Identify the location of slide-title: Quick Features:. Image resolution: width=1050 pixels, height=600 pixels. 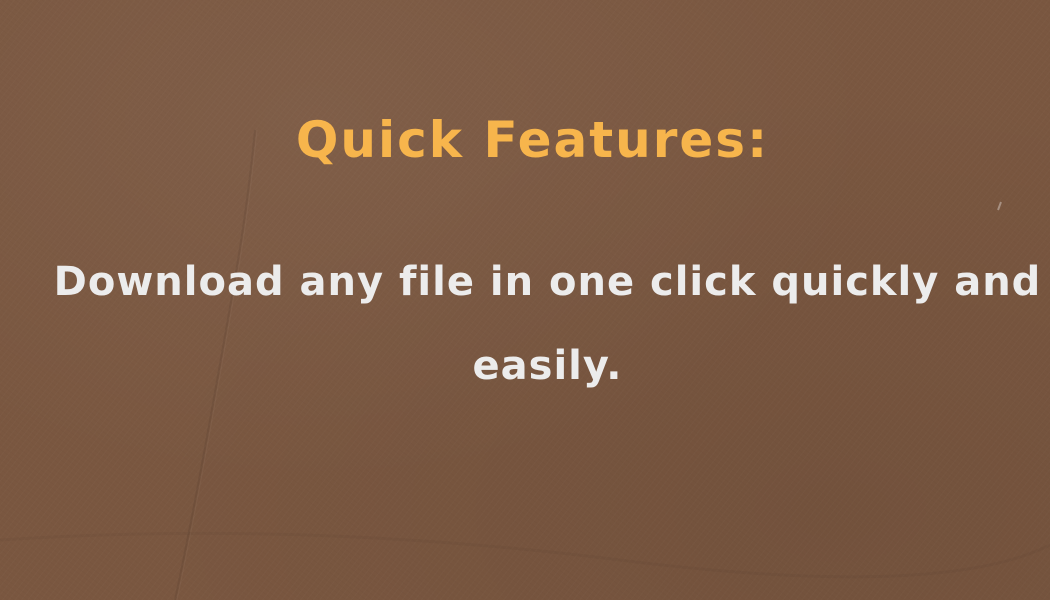
(532, 140).